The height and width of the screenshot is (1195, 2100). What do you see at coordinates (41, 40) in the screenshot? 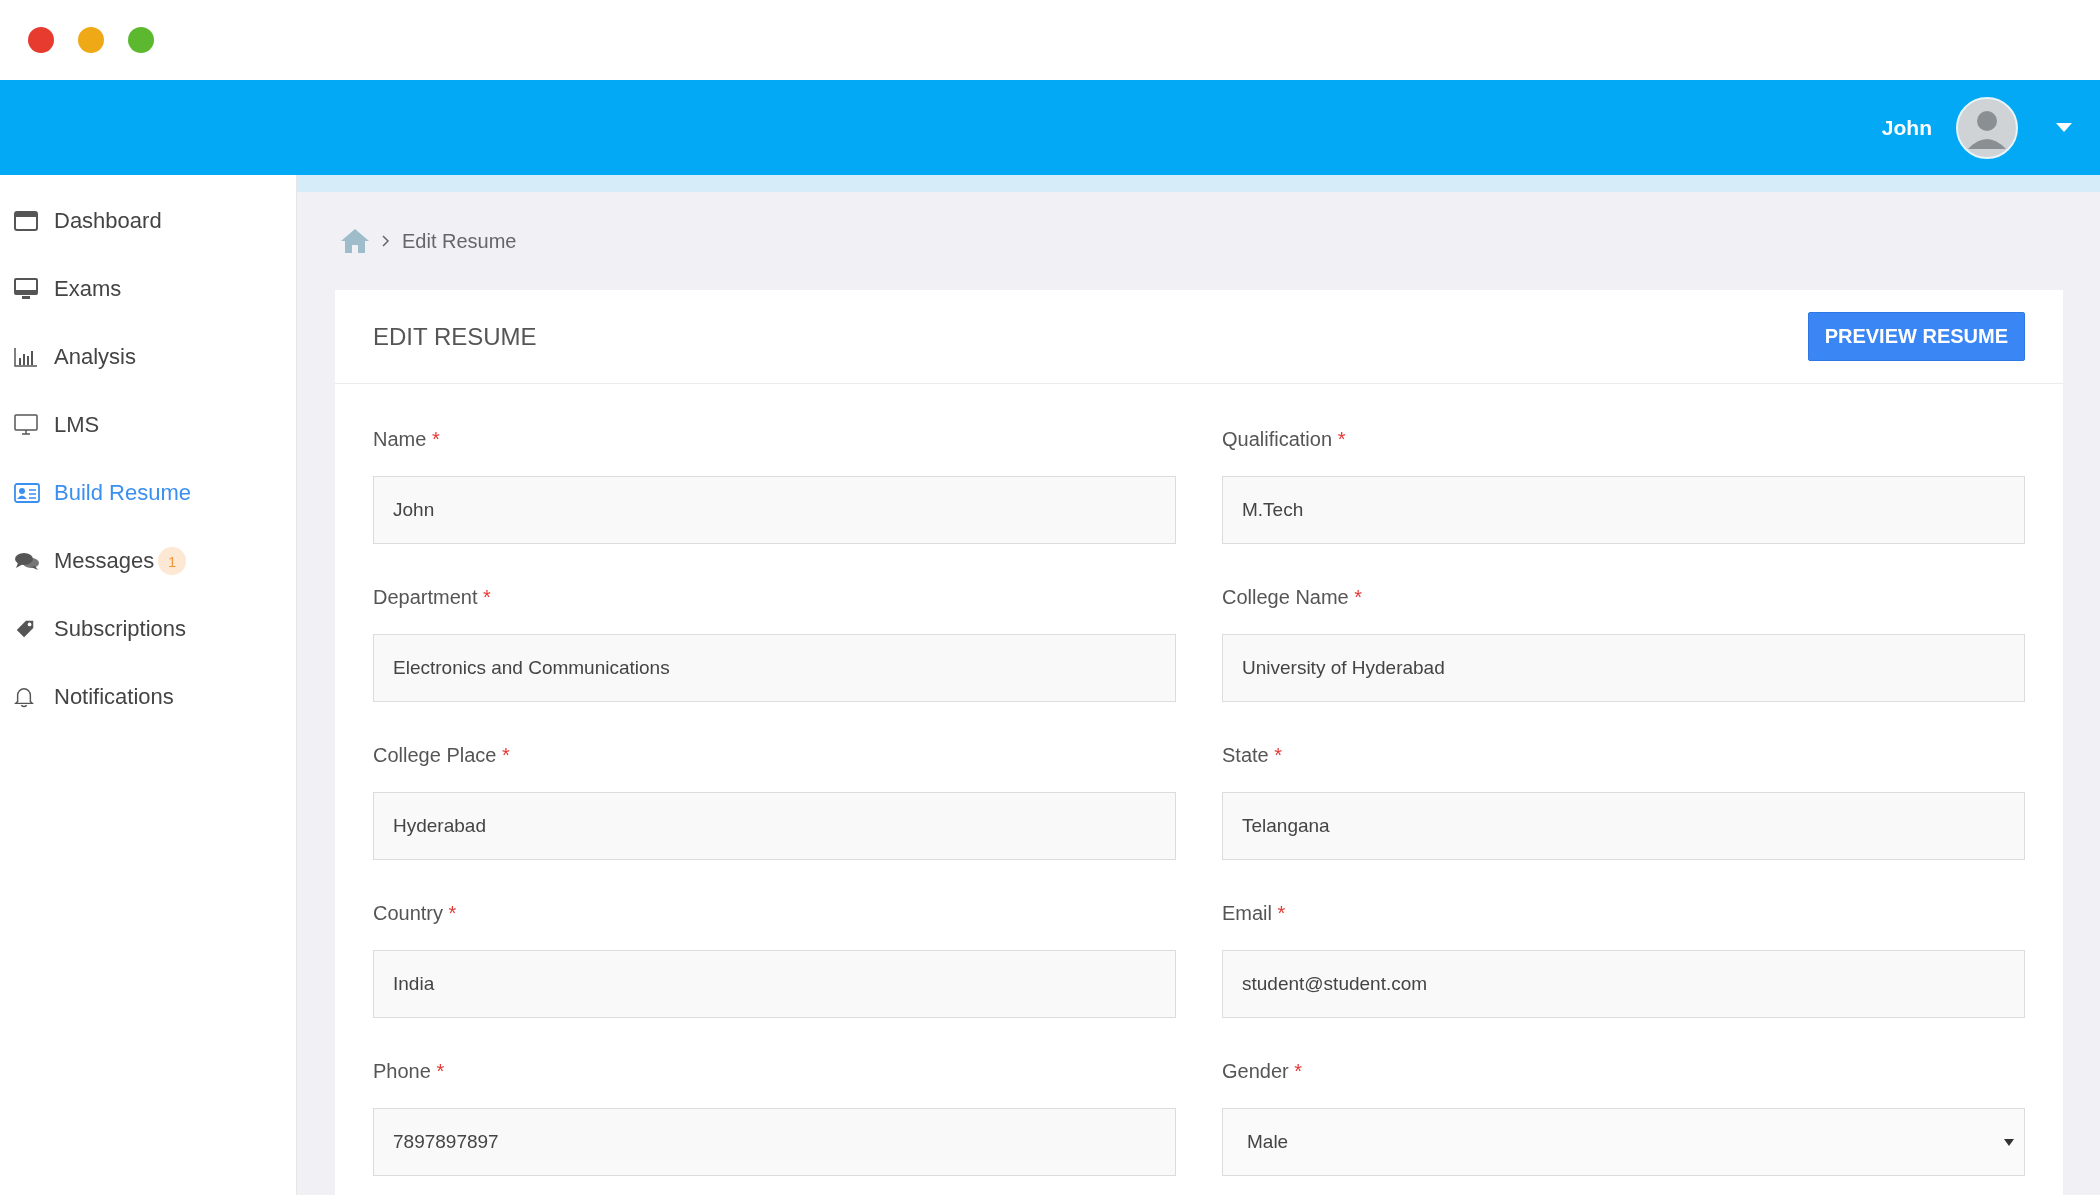
I see `close-window-dot` at bounding box center [41, 40].